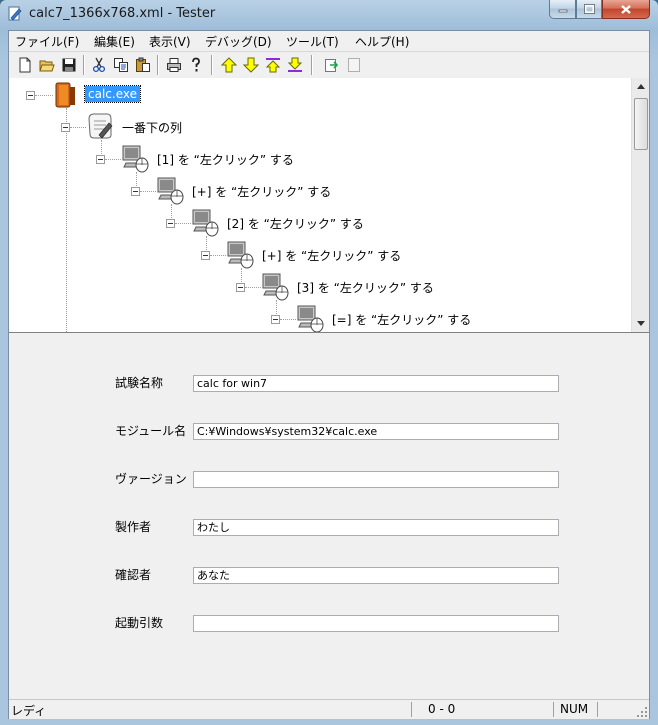 Image resolution: width=658 pixels, height=725 pixels. What do you see at coordinates (329, 15) in the screenshot?
I see `title-bar: calc7_1366x768.xml - Tester` at bounding box center [329, 15].